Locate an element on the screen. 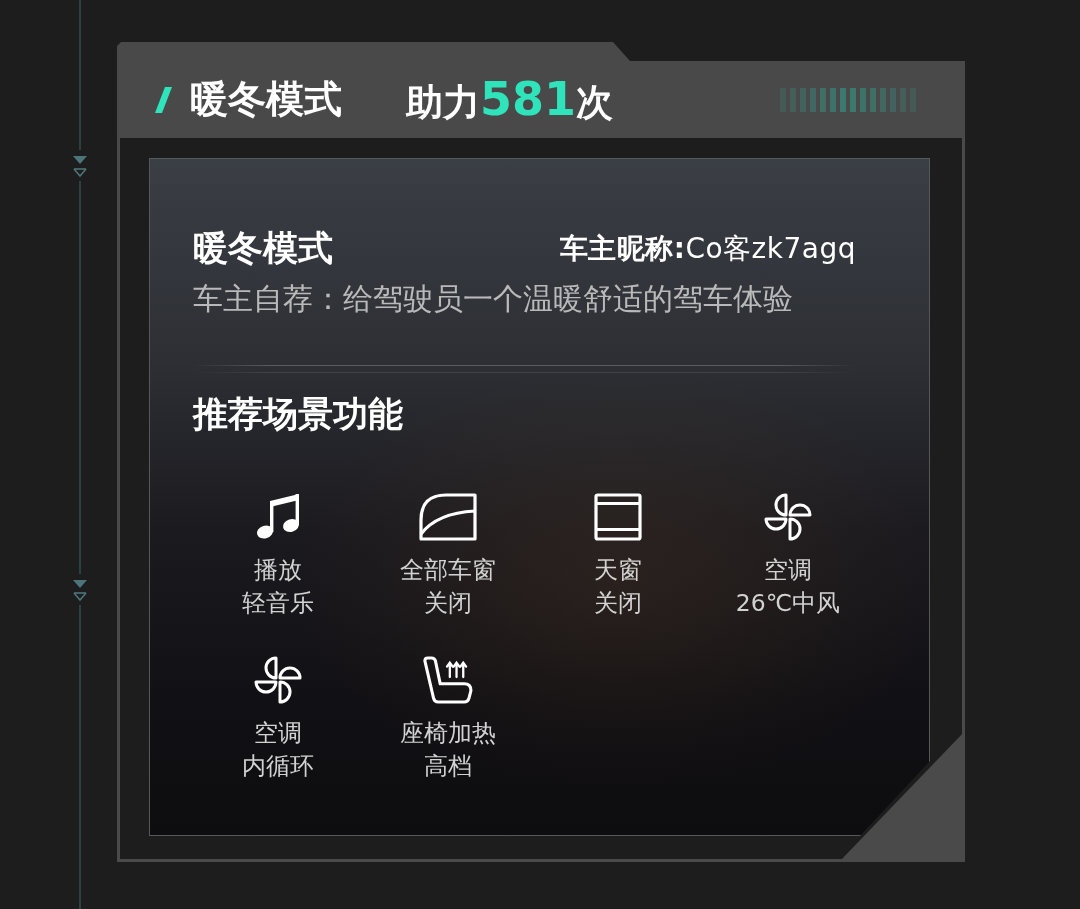 The height and width of the screenshot is (909, 1080). card-description: 车主自荐：给驾驶员一个温暖舒适的驾车体验 is located at coordinates (493, 298).